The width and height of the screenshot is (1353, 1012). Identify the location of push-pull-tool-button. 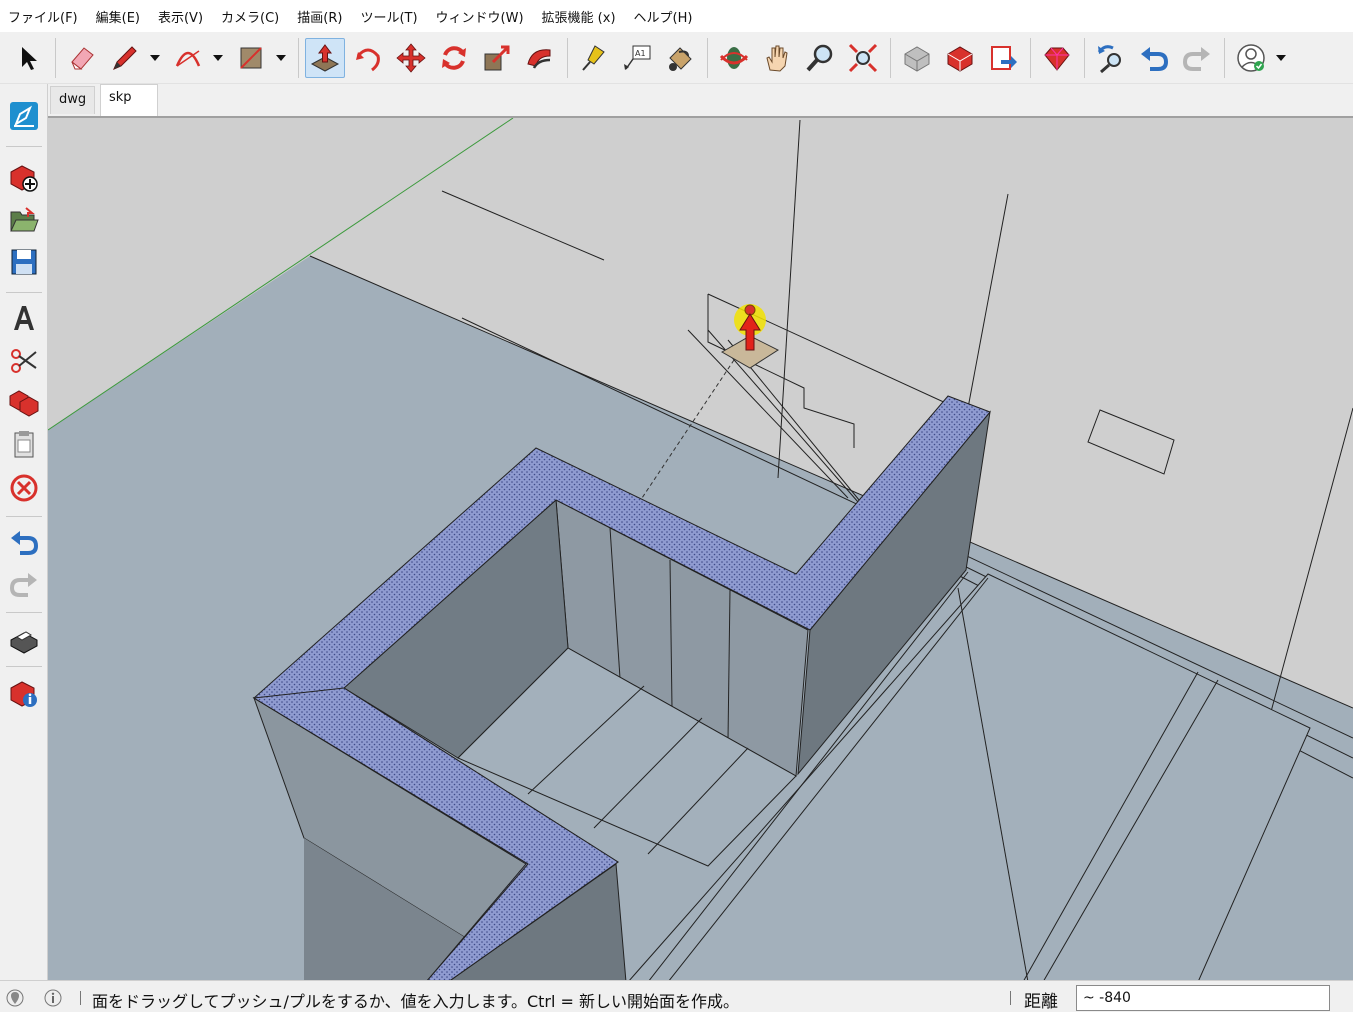
(325, 57).